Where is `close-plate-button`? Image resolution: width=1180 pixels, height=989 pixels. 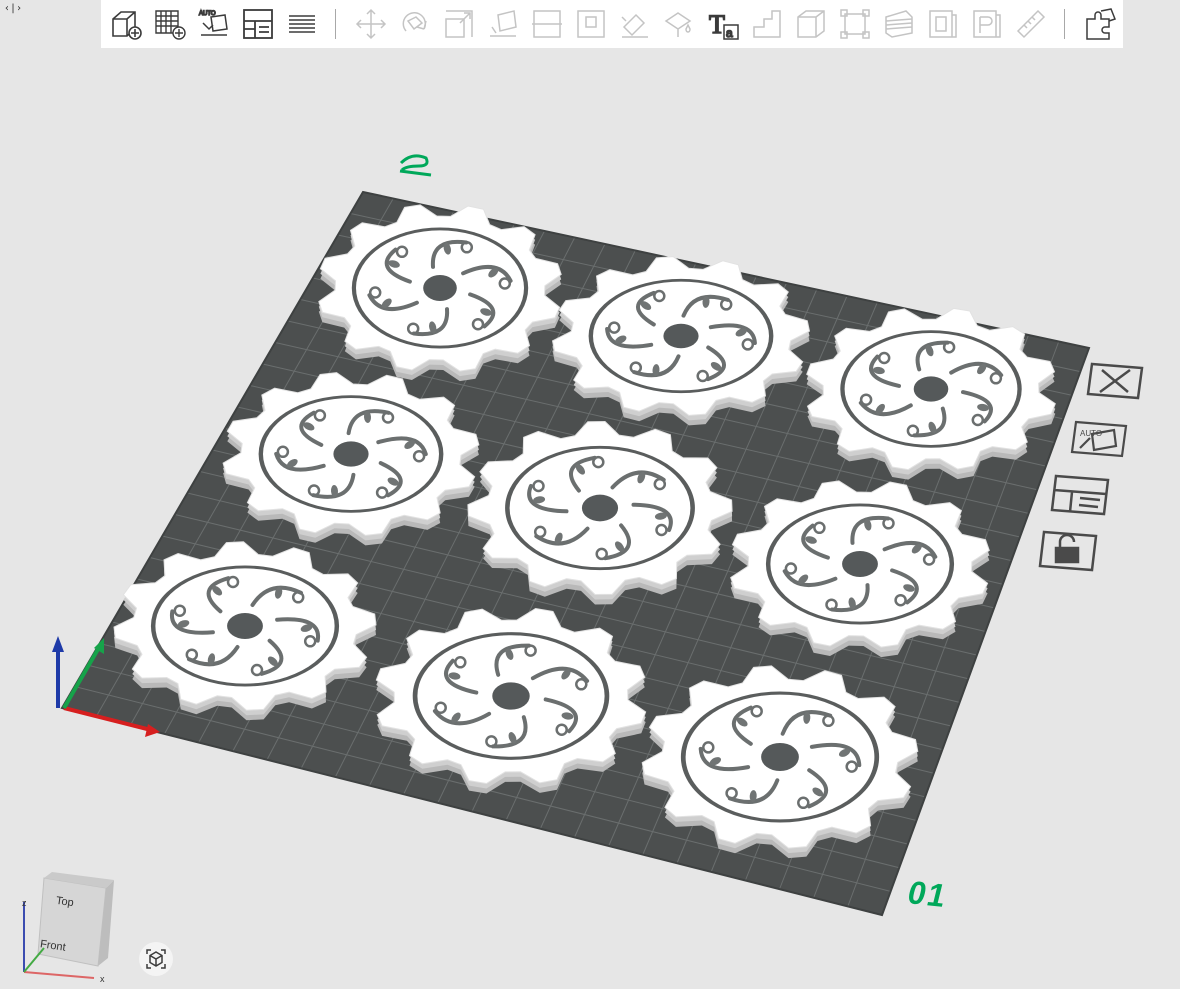 close-plate-button is located at coordinates (1116, 380).